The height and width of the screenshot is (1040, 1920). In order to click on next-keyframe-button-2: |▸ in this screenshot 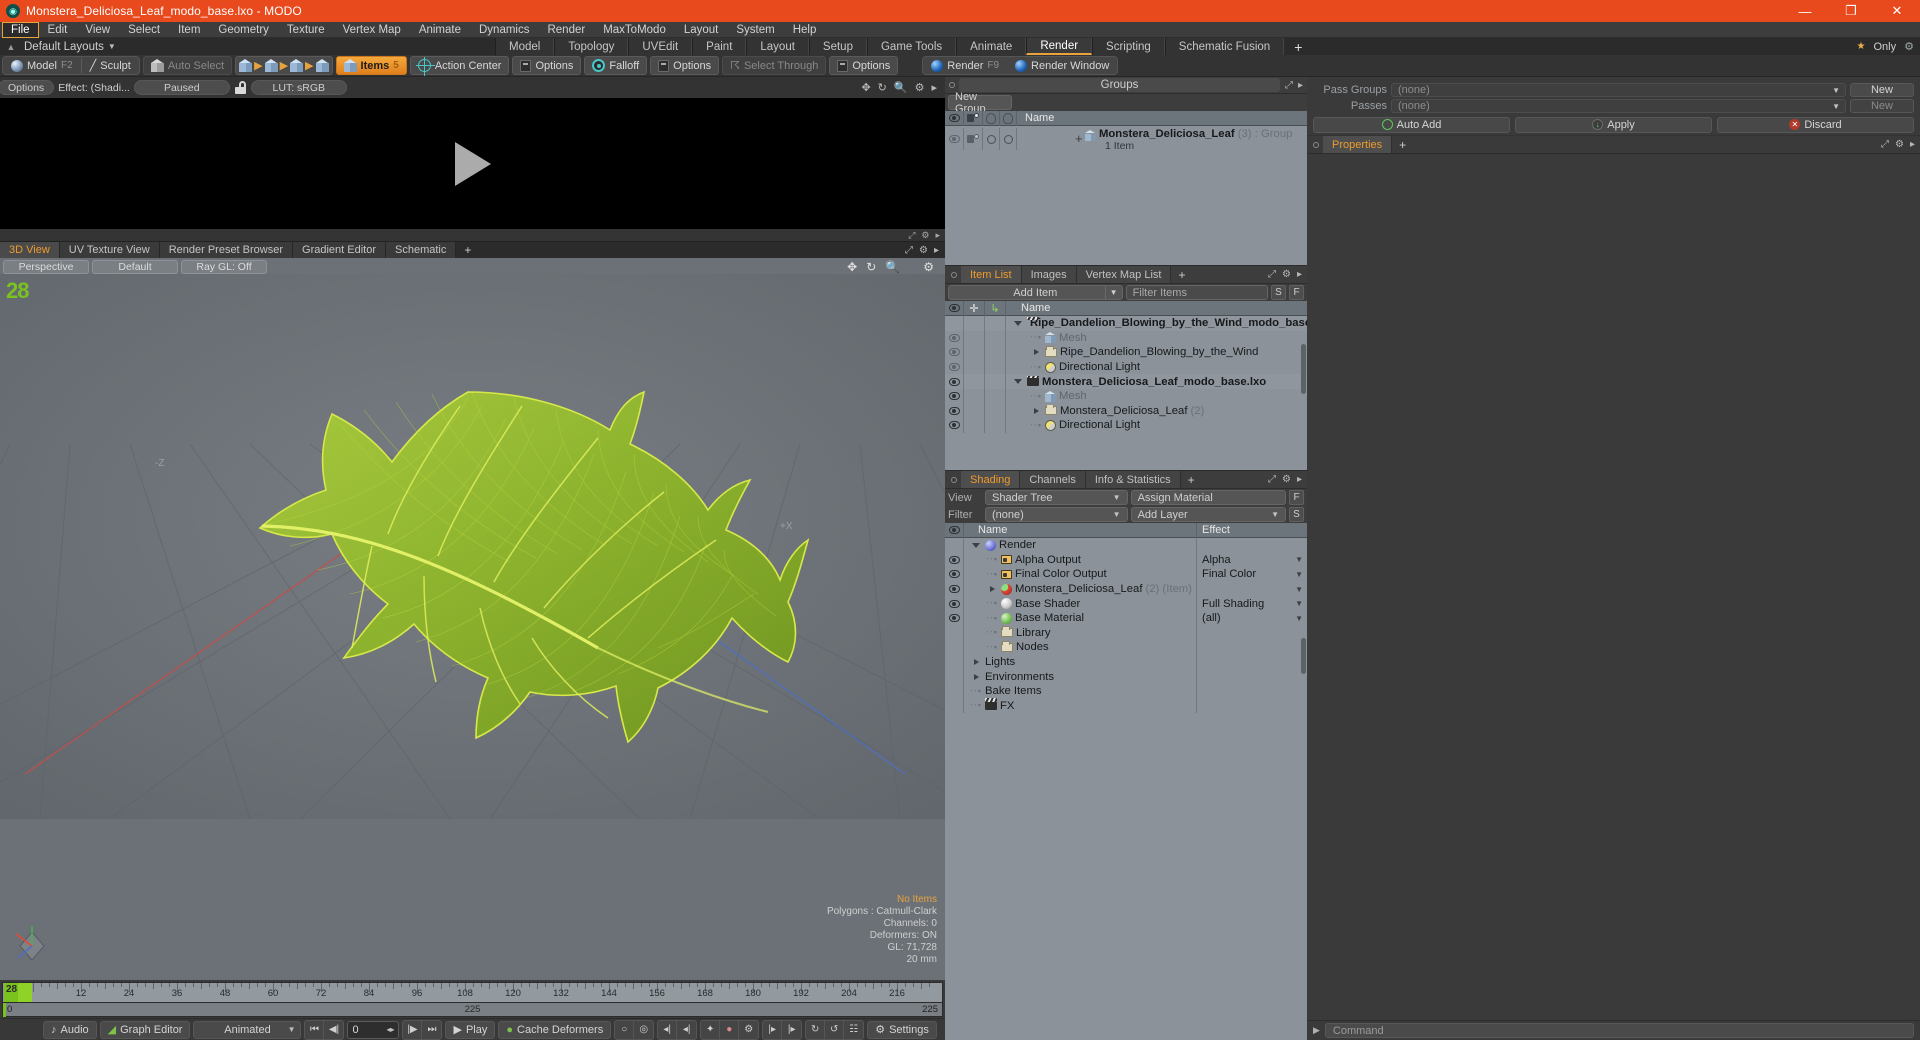, I will do `click(791, 1030)`.